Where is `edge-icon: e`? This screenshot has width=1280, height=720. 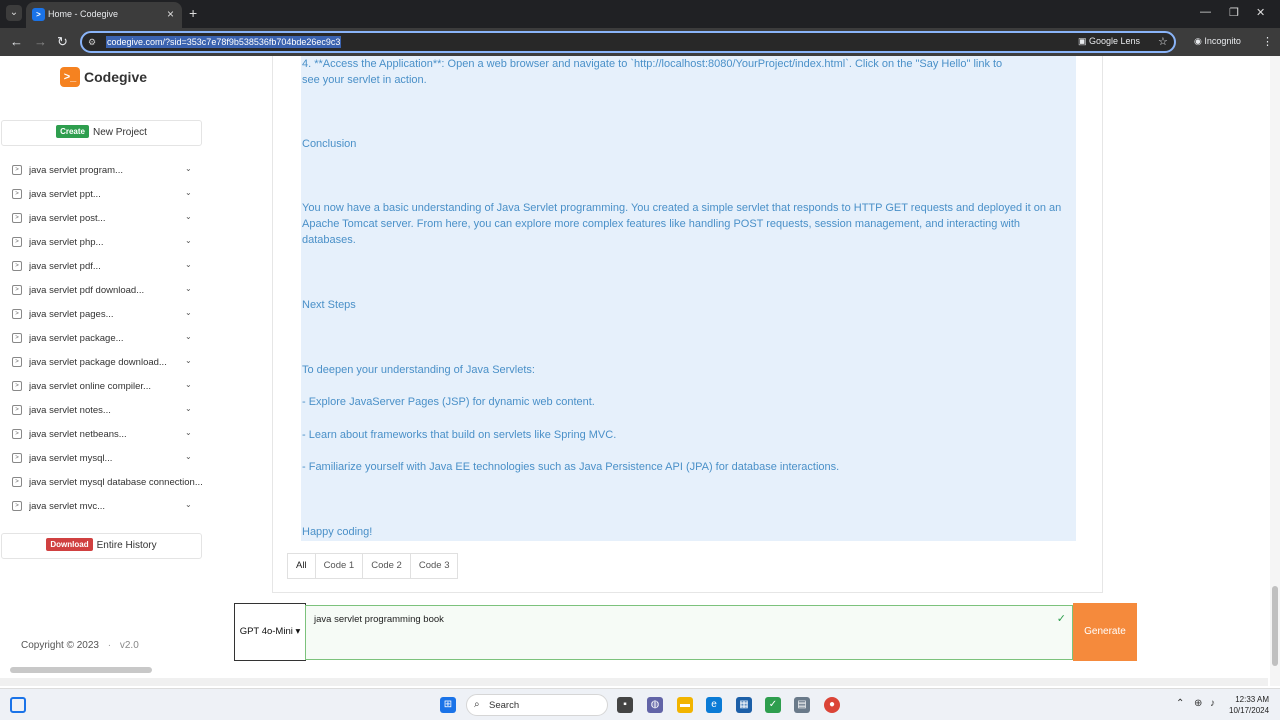
edge-icon: e is located at coordinates (714, 705).